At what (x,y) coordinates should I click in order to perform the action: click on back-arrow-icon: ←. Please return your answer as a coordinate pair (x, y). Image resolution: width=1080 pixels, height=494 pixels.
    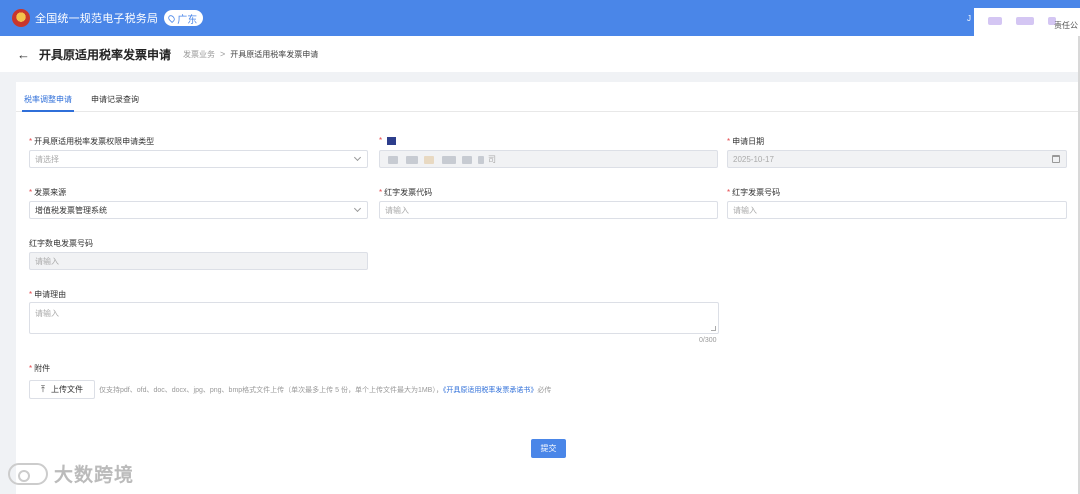
    Looking at the image, I should click on (23, 54).